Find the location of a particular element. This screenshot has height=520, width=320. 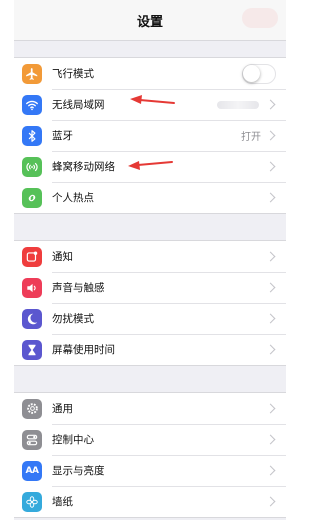

navigation-bar: 设置 is located at coordinates (150, 20).